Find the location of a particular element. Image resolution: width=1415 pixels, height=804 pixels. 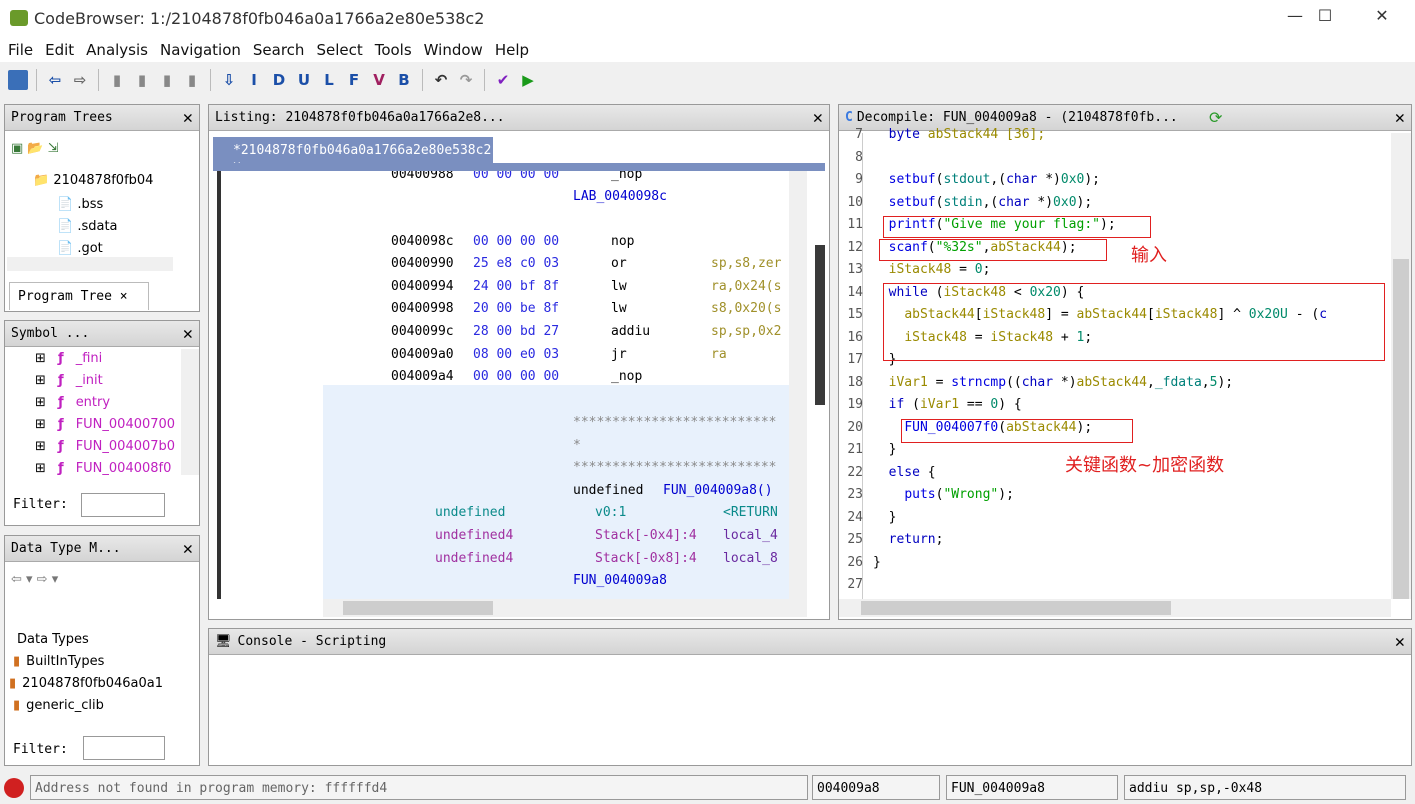

save-icon is located at coordinates (18, 80).